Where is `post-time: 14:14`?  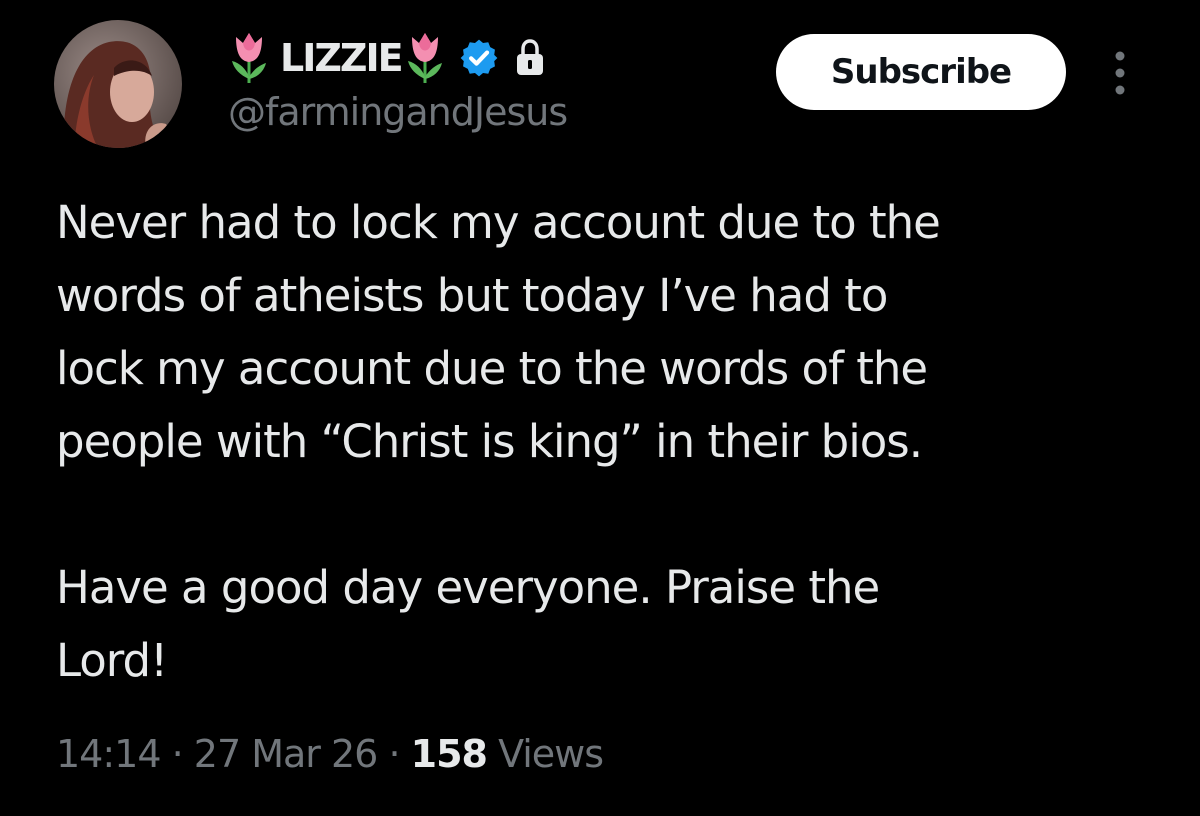 post-time: 14:14 is located at coordinates (109, 754).